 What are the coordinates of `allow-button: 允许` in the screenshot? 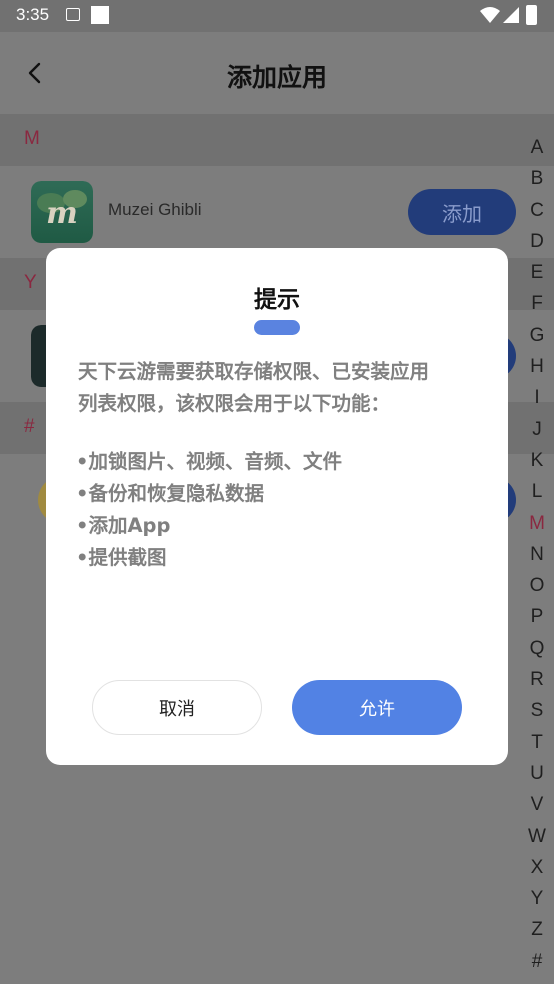 It's located at (377, 707).